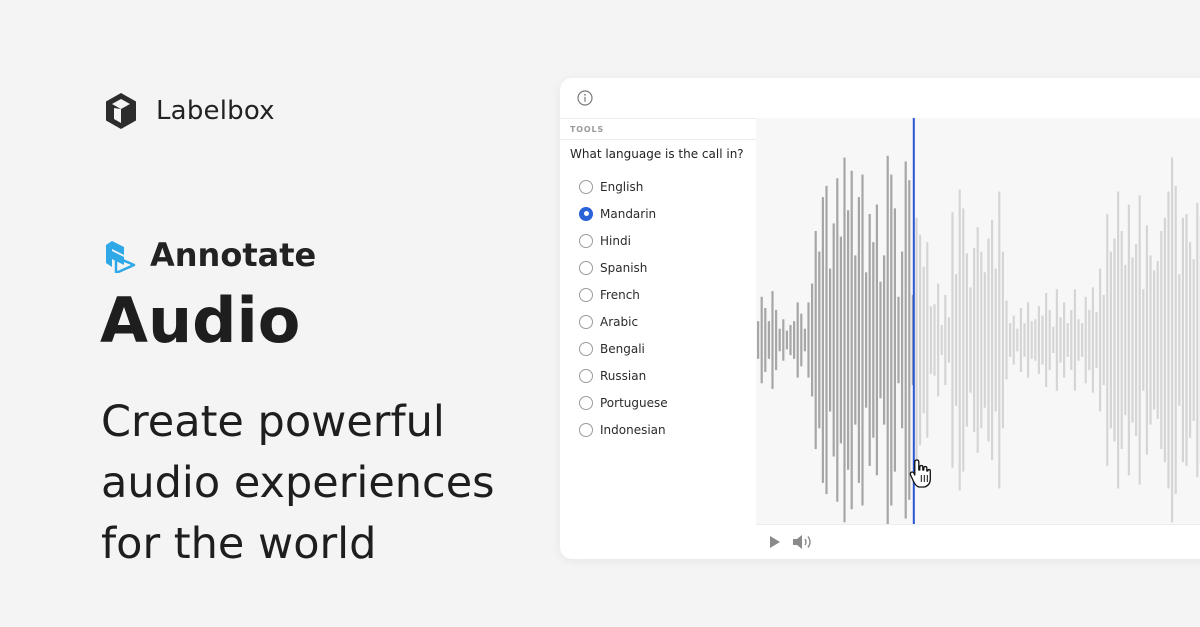  I want to click on language-option: Hindi, so click(667, 240).